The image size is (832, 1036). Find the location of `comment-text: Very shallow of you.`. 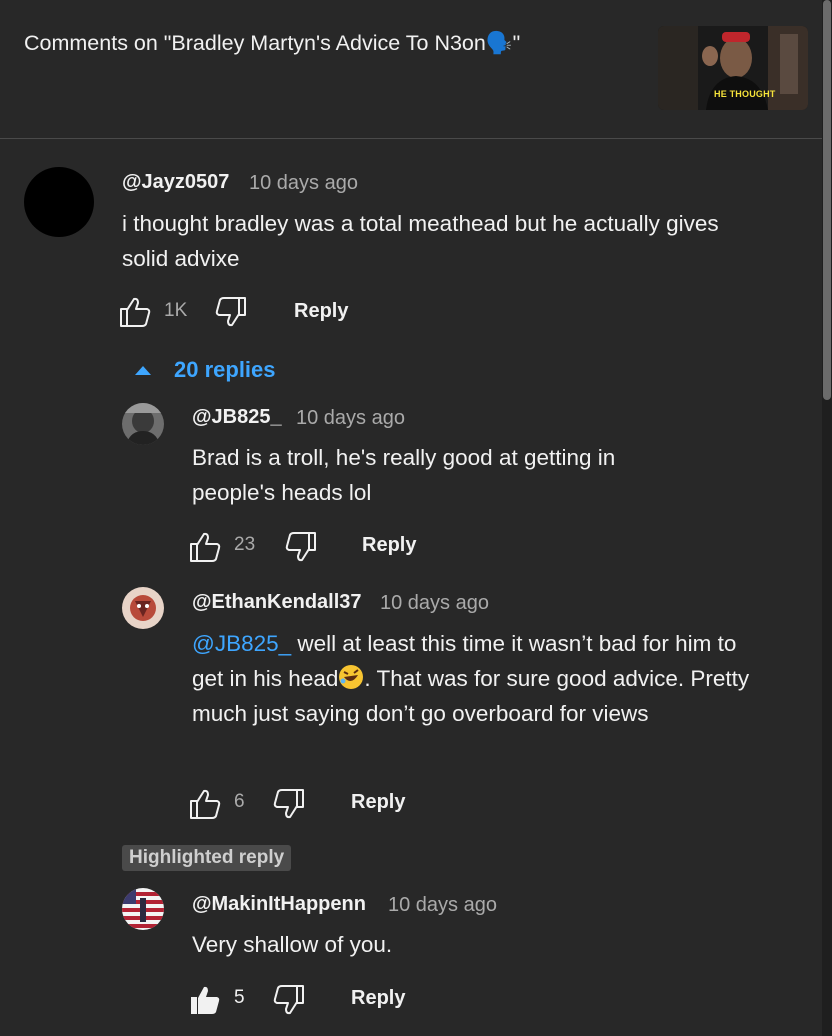

comment-text: Very shallow of you. is located at coordinates (292, 944).